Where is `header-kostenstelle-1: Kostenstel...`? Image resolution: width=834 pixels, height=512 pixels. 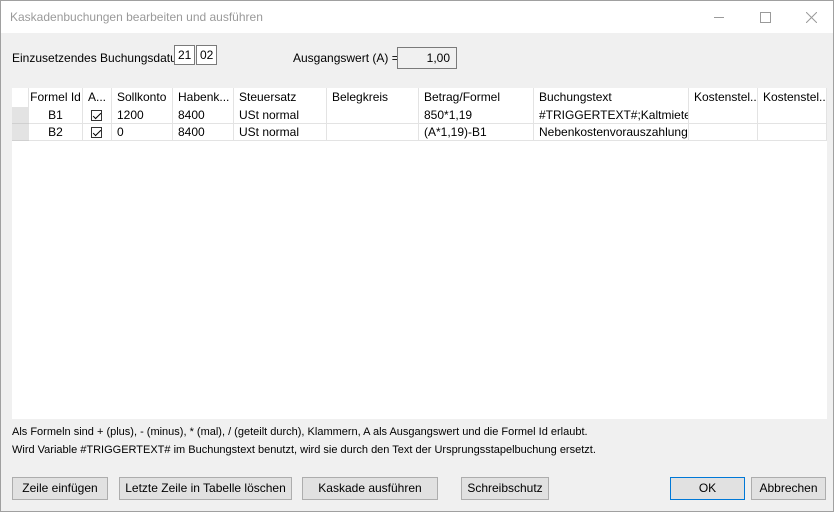 header-kostenstelle-1: Kostenstel... is located at coordinates (723, 97).